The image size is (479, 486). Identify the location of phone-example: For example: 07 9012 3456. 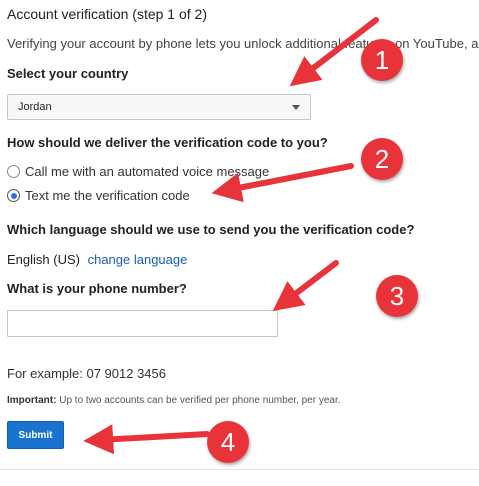
(86, 373).